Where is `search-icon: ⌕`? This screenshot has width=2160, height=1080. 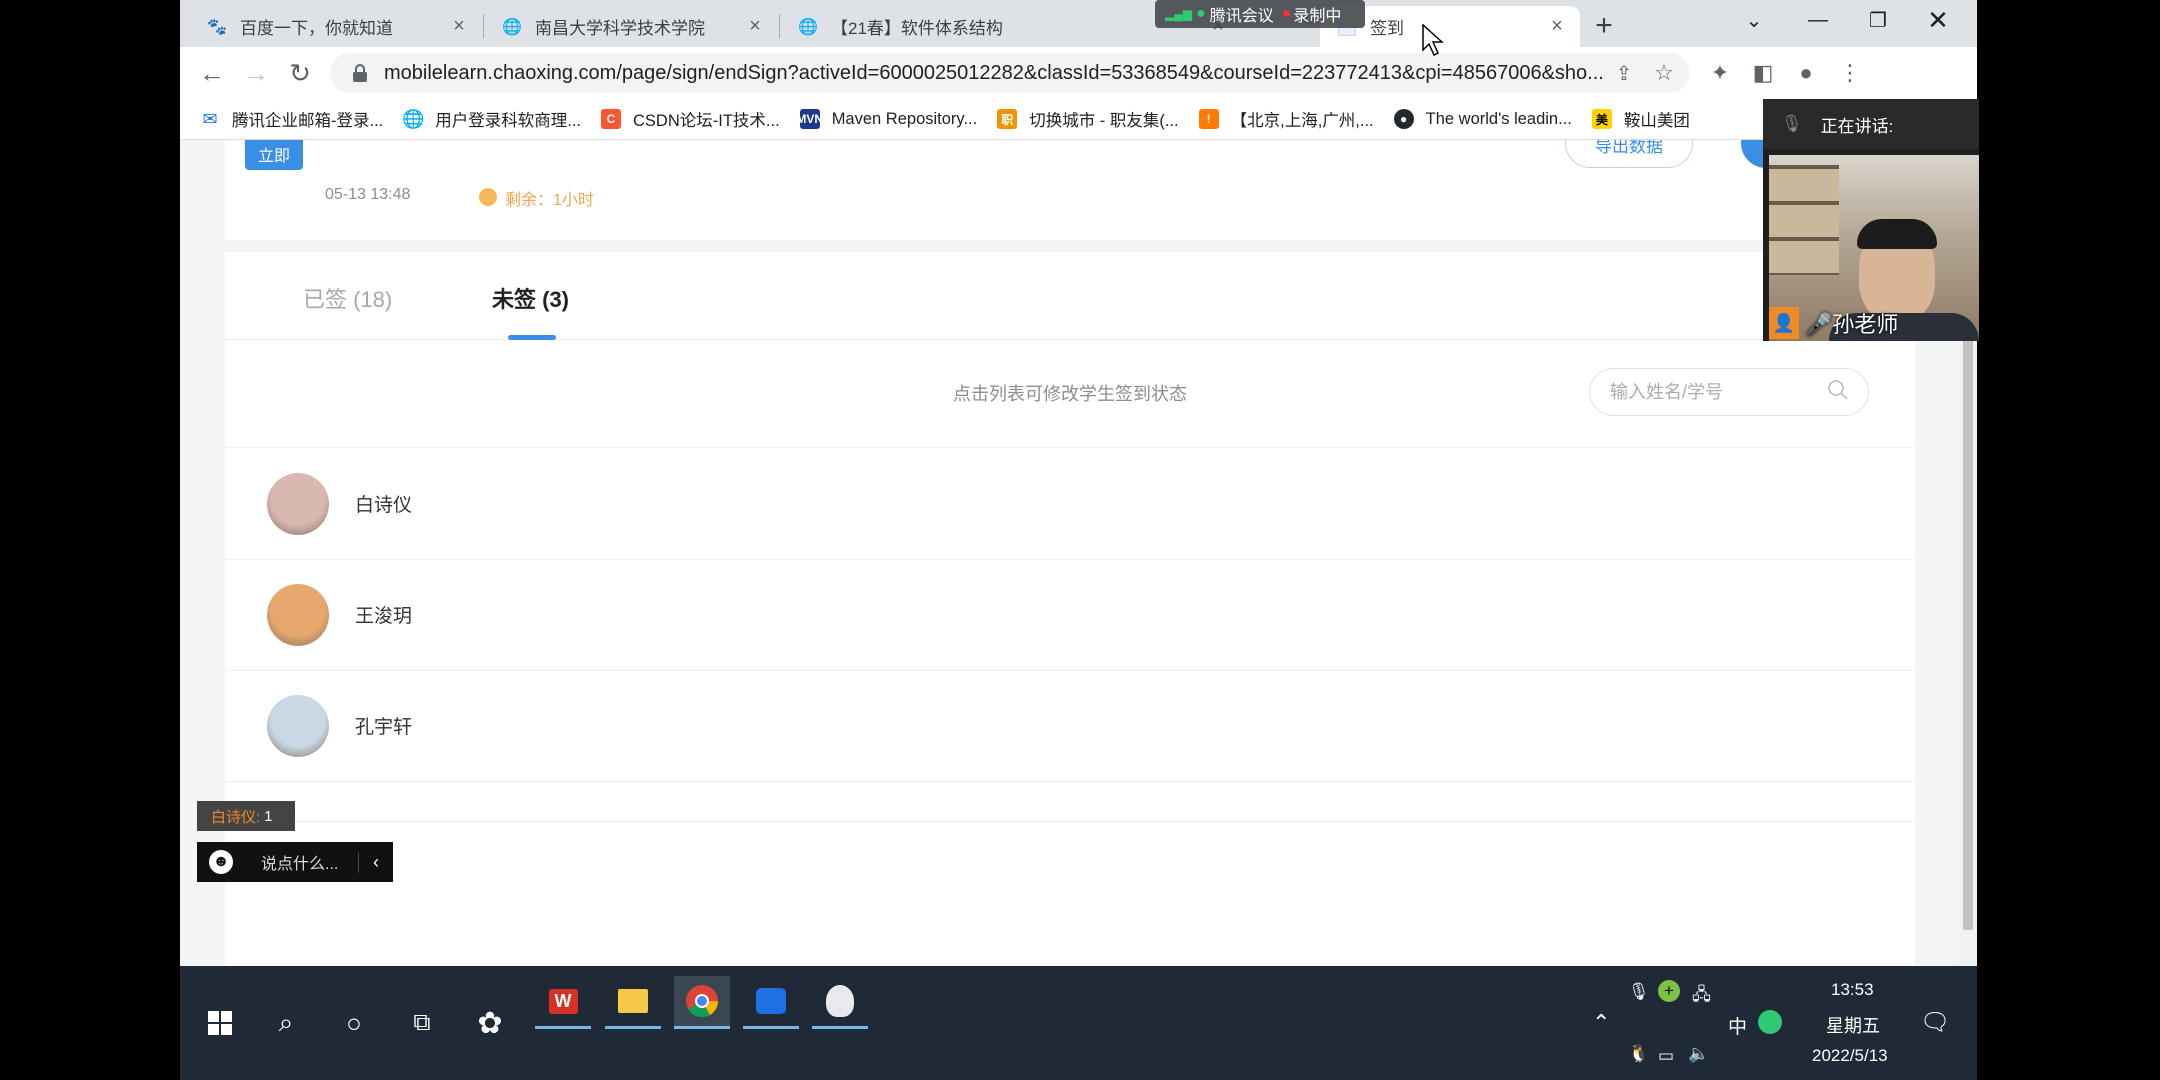 search-icon: ⌕ is located at coordinates (286, 1023).